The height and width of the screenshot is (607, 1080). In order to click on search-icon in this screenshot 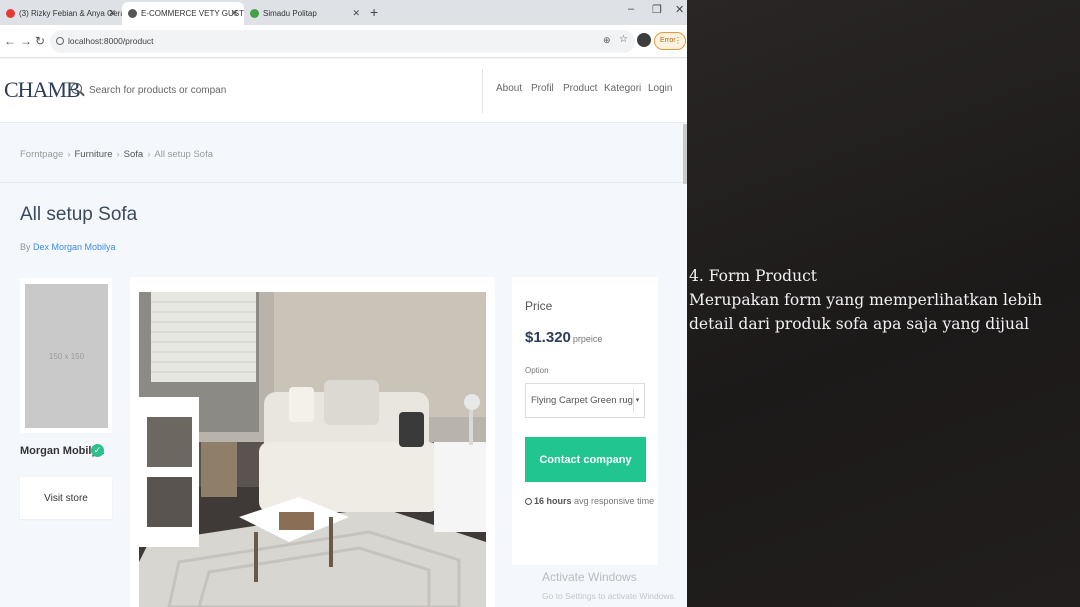, I will do `click(76, 88)`.